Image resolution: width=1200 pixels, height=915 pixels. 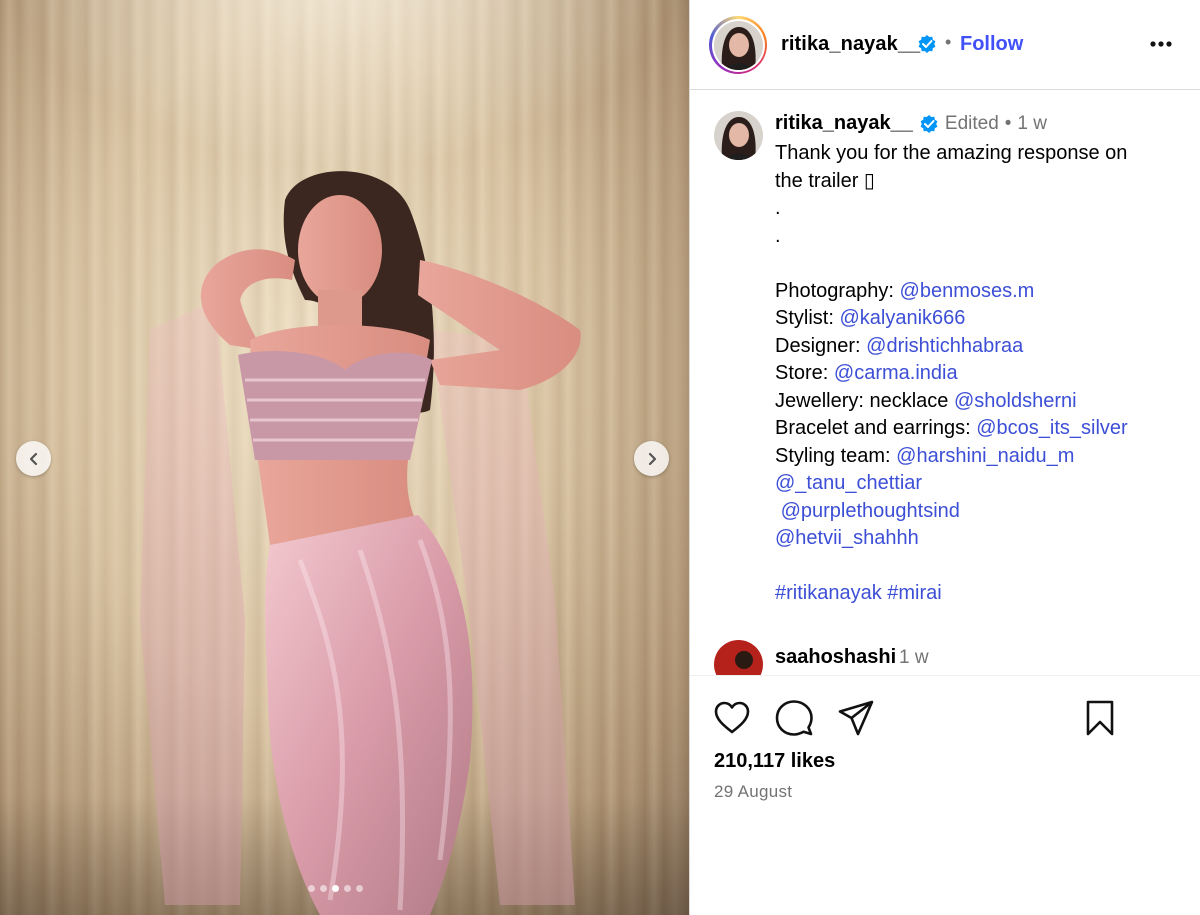 I want to click on comment-time: 1 w, so click(x=914, y=657).